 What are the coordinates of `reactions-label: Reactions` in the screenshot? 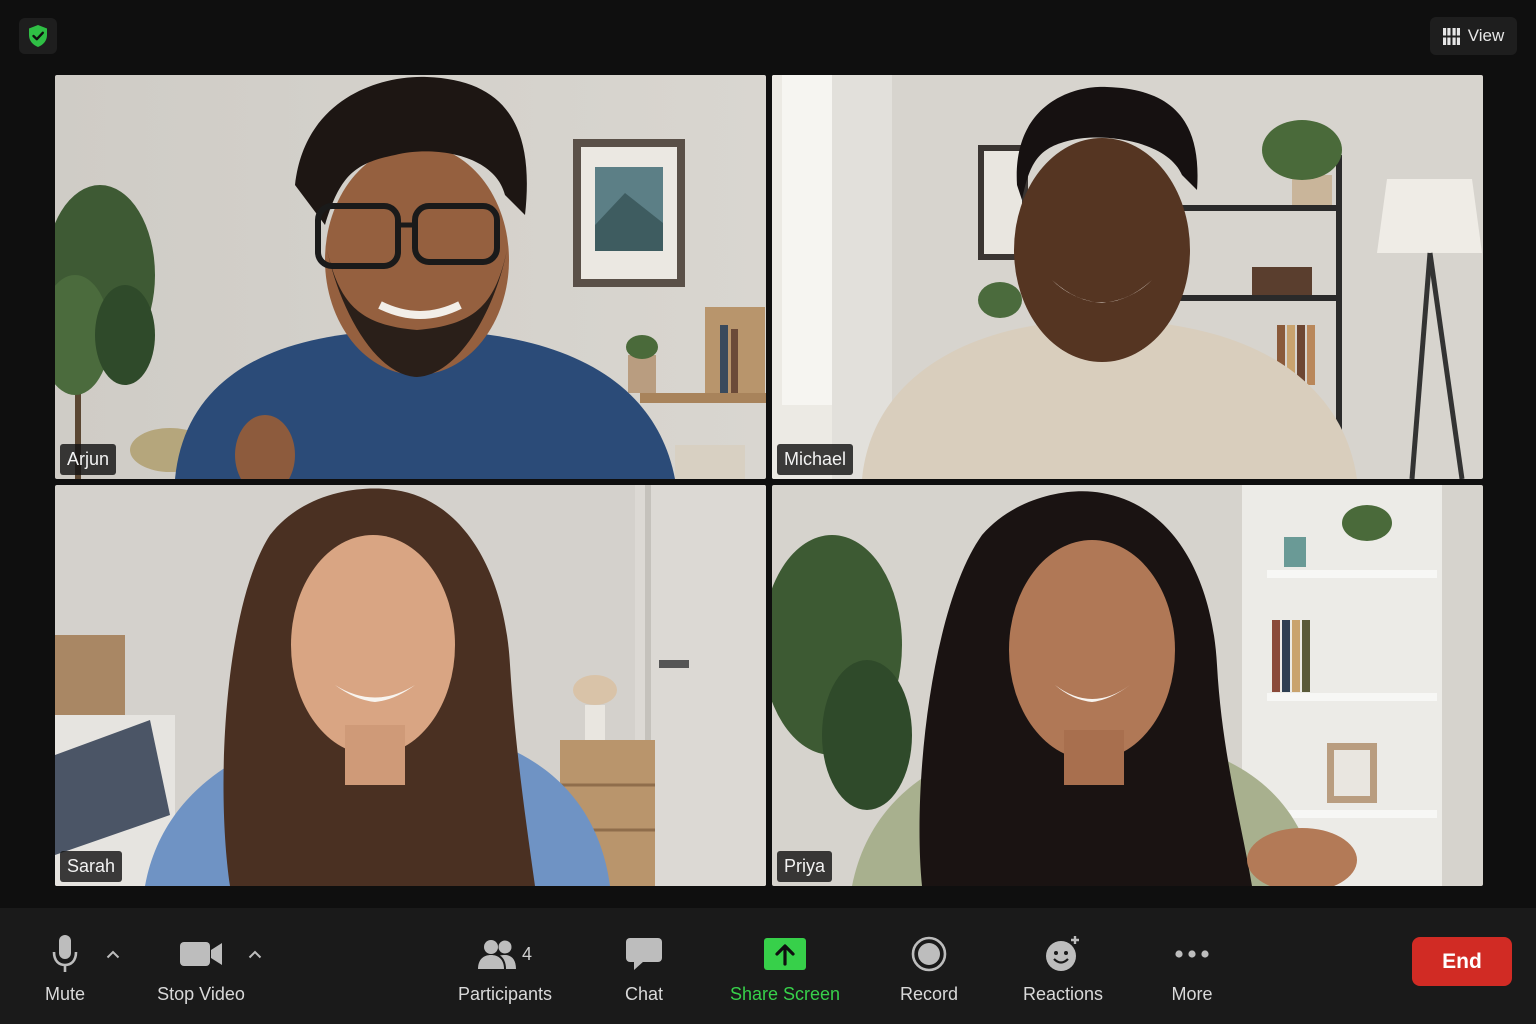 It's located at (1063, 994).